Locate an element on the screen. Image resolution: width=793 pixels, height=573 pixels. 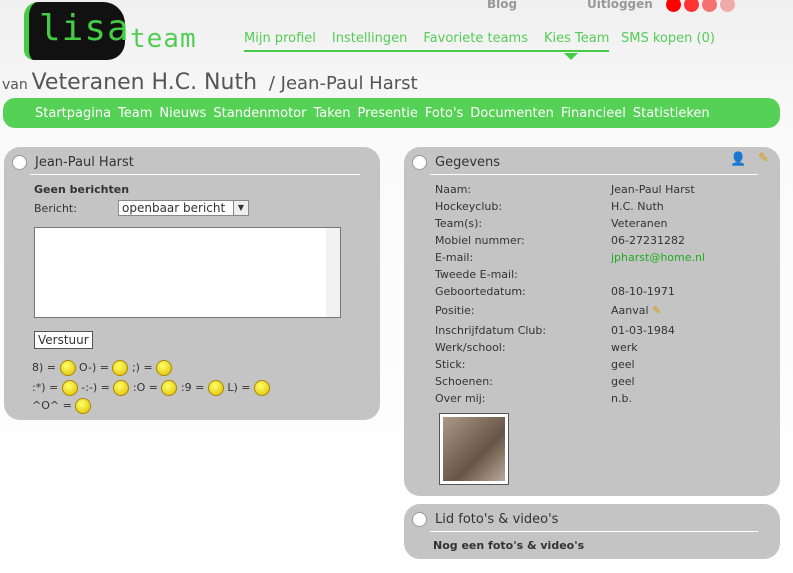
no-messages: Geen berichten is located at coordinates (82, 189).